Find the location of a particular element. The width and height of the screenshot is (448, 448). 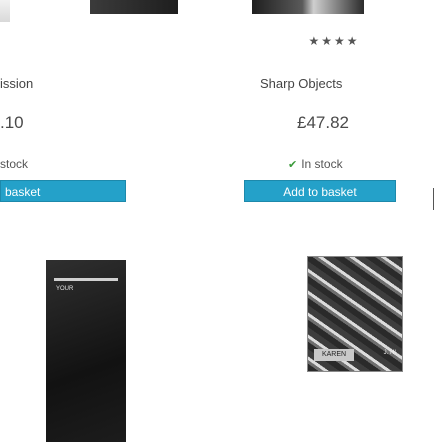

cover-author-badge: KAREN is located at coordinates (334, 355).